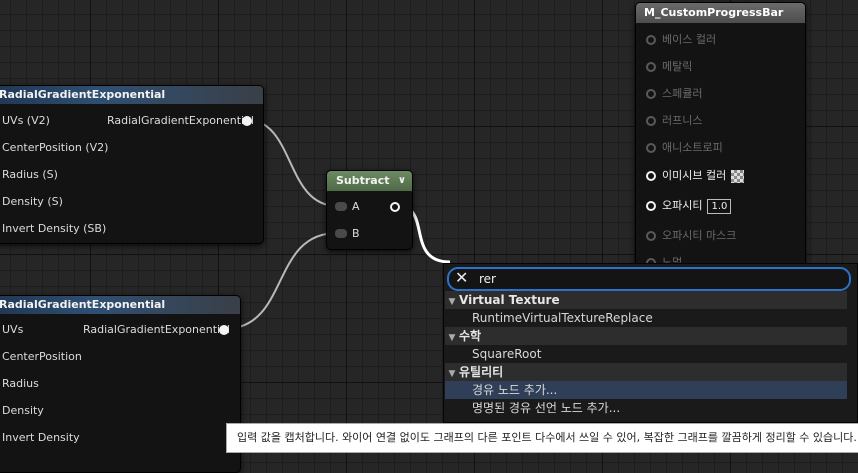  I want to click on item-label: RuntimeVirtualTextureReplace, so click(562, 318).